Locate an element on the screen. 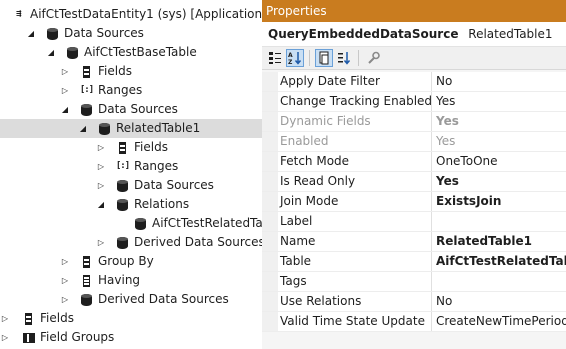 The width and height of the screenshot is (566, 349). tree-item: ▷ Field Groups is located at coordinates (131, 337).